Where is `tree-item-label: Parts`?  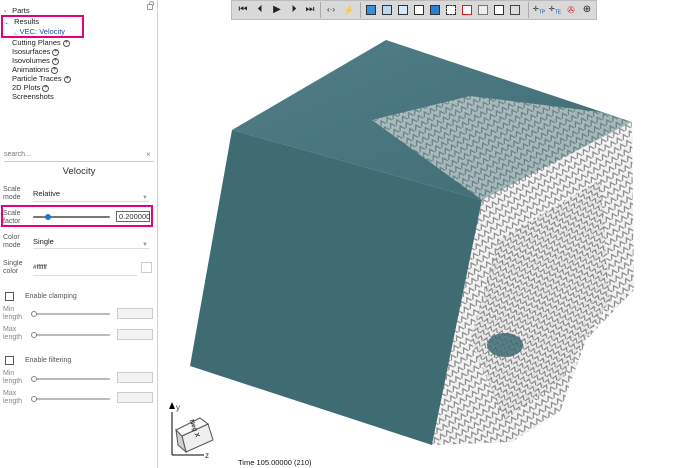
tree-item-label: Parts is located at coordinates (21, 10).